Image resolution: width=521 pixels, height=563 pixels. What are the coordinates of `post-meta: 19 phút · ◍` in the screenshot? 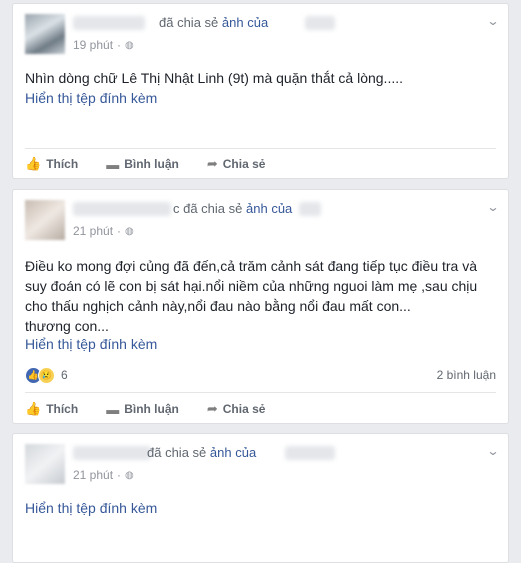 It's located at (103, 45).